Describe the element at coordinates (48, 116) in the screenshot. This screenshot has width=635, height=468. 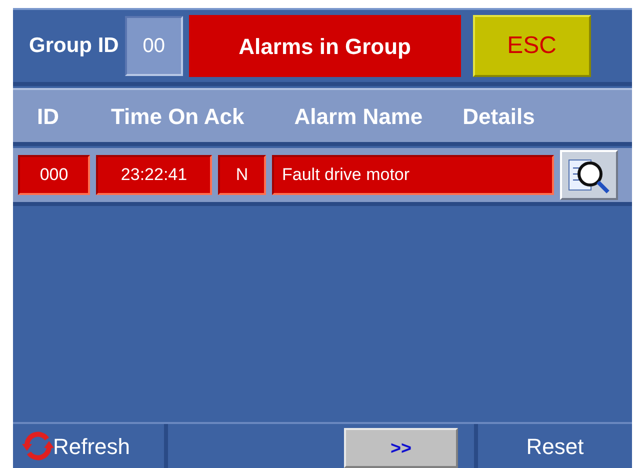
I see `column-header: ID` at that location.